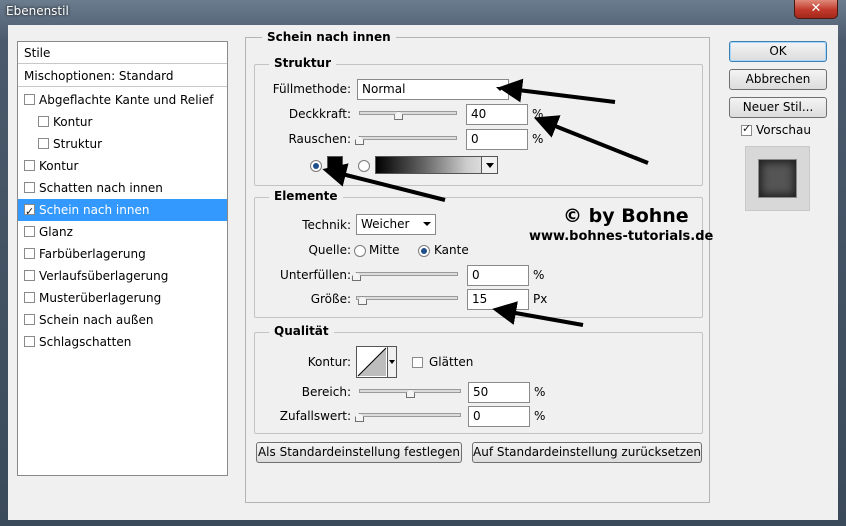  I want to click on preview-thumbnail, so click(777, 178).